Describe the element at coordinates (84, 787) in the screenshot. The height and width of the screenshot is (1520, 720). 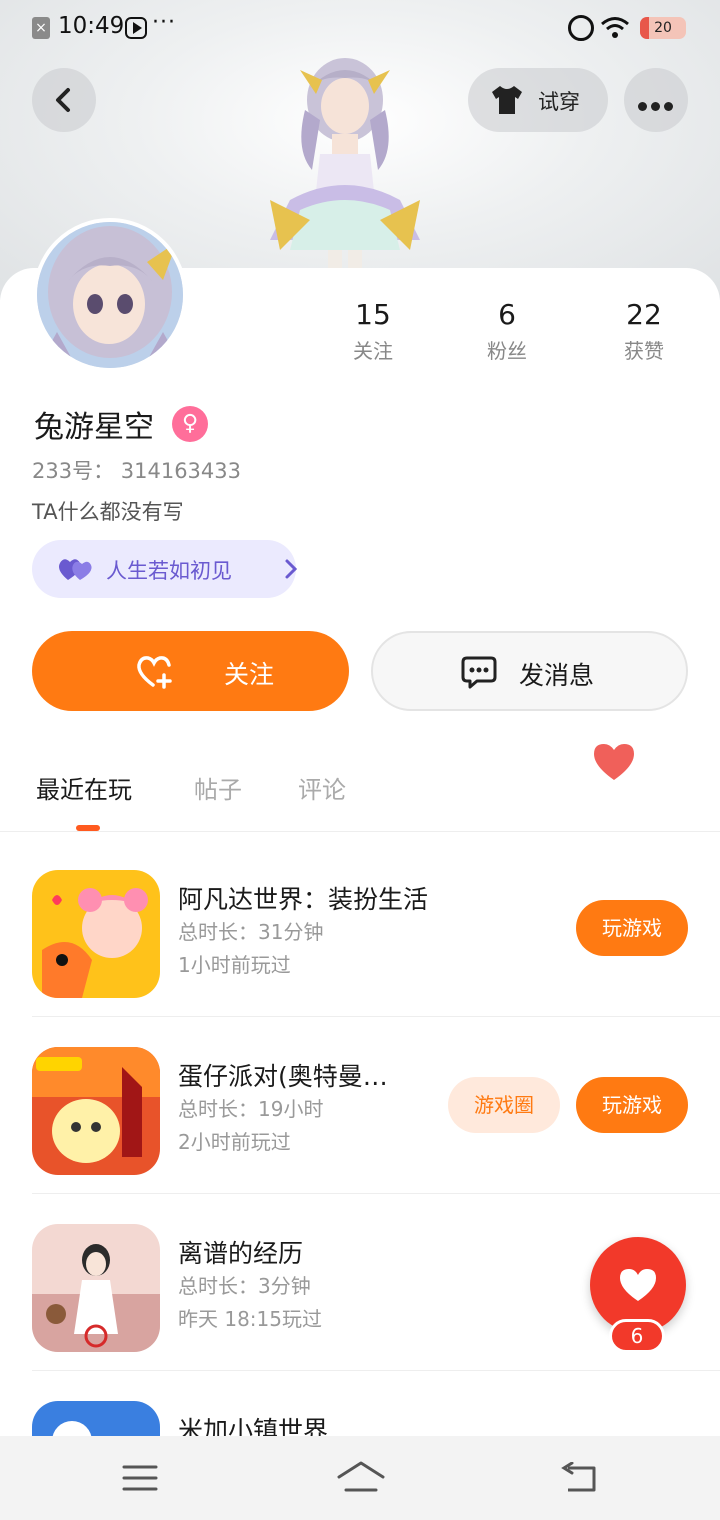
I see `tab-recently-played: 最近在玩` at that location.